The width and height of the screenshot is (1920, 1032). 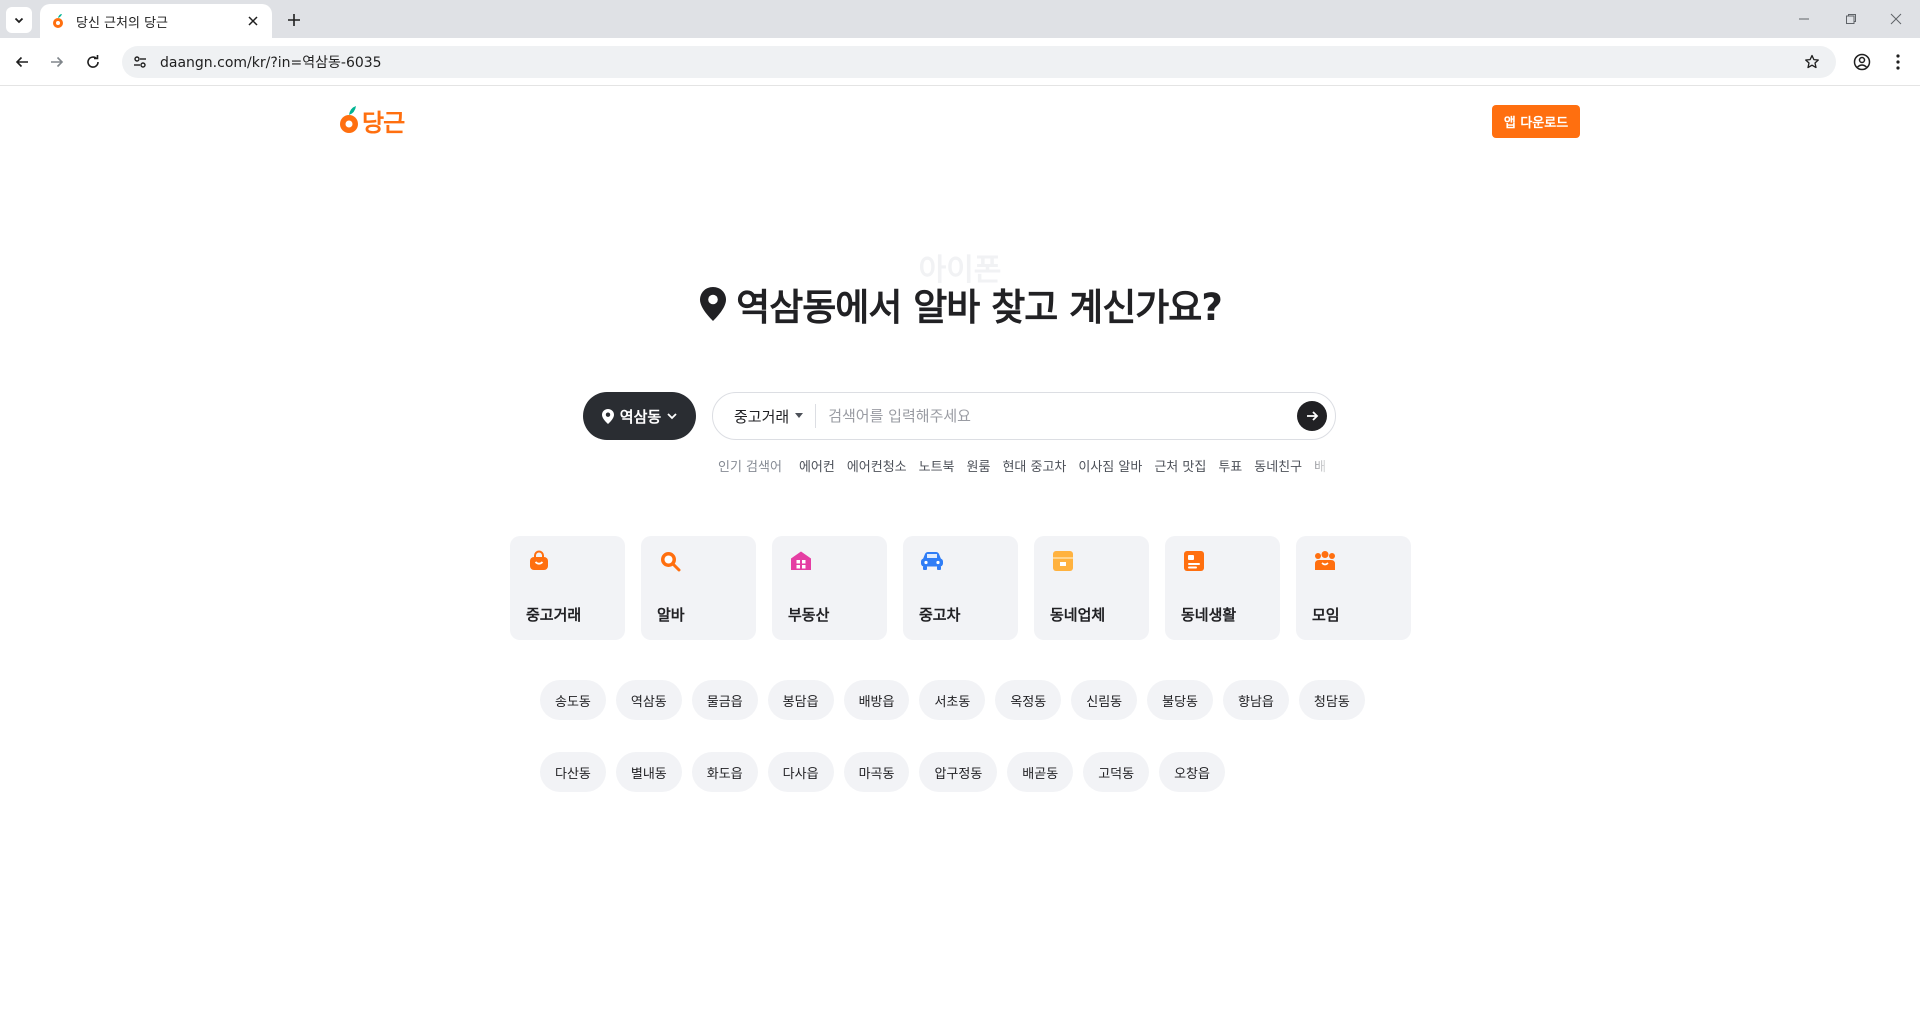 I want to click on category-label: 동네업체, so click(x=1078, y=615).